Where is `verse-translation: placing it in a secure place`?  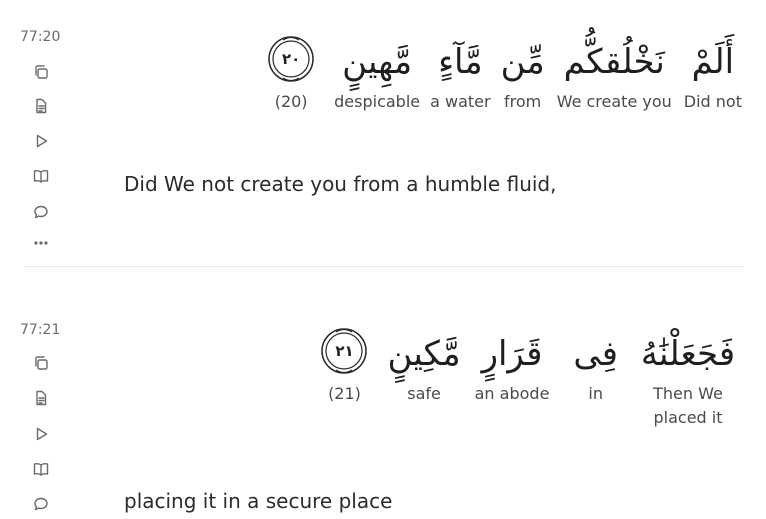
verse-translation: placing it in a secure place is located at coordinates (258, 501).